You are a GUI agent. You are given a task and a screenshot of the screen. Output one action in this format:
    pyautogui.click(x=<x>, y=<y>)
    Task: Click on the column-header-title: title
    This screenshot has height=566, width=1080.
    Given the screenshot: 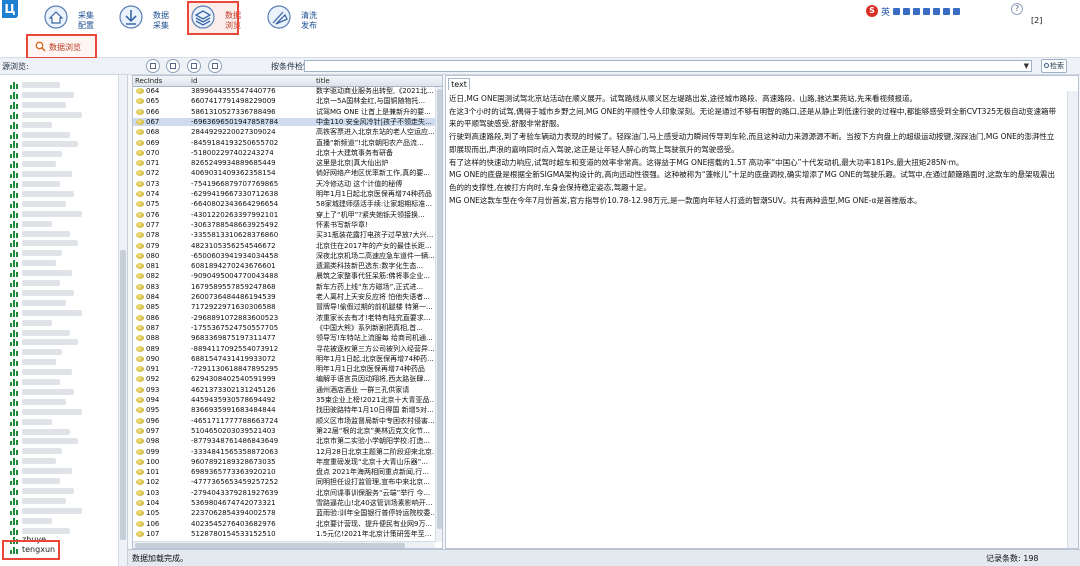 What is the action you would take?
    pyautogui.click(x=323, y=81)
    